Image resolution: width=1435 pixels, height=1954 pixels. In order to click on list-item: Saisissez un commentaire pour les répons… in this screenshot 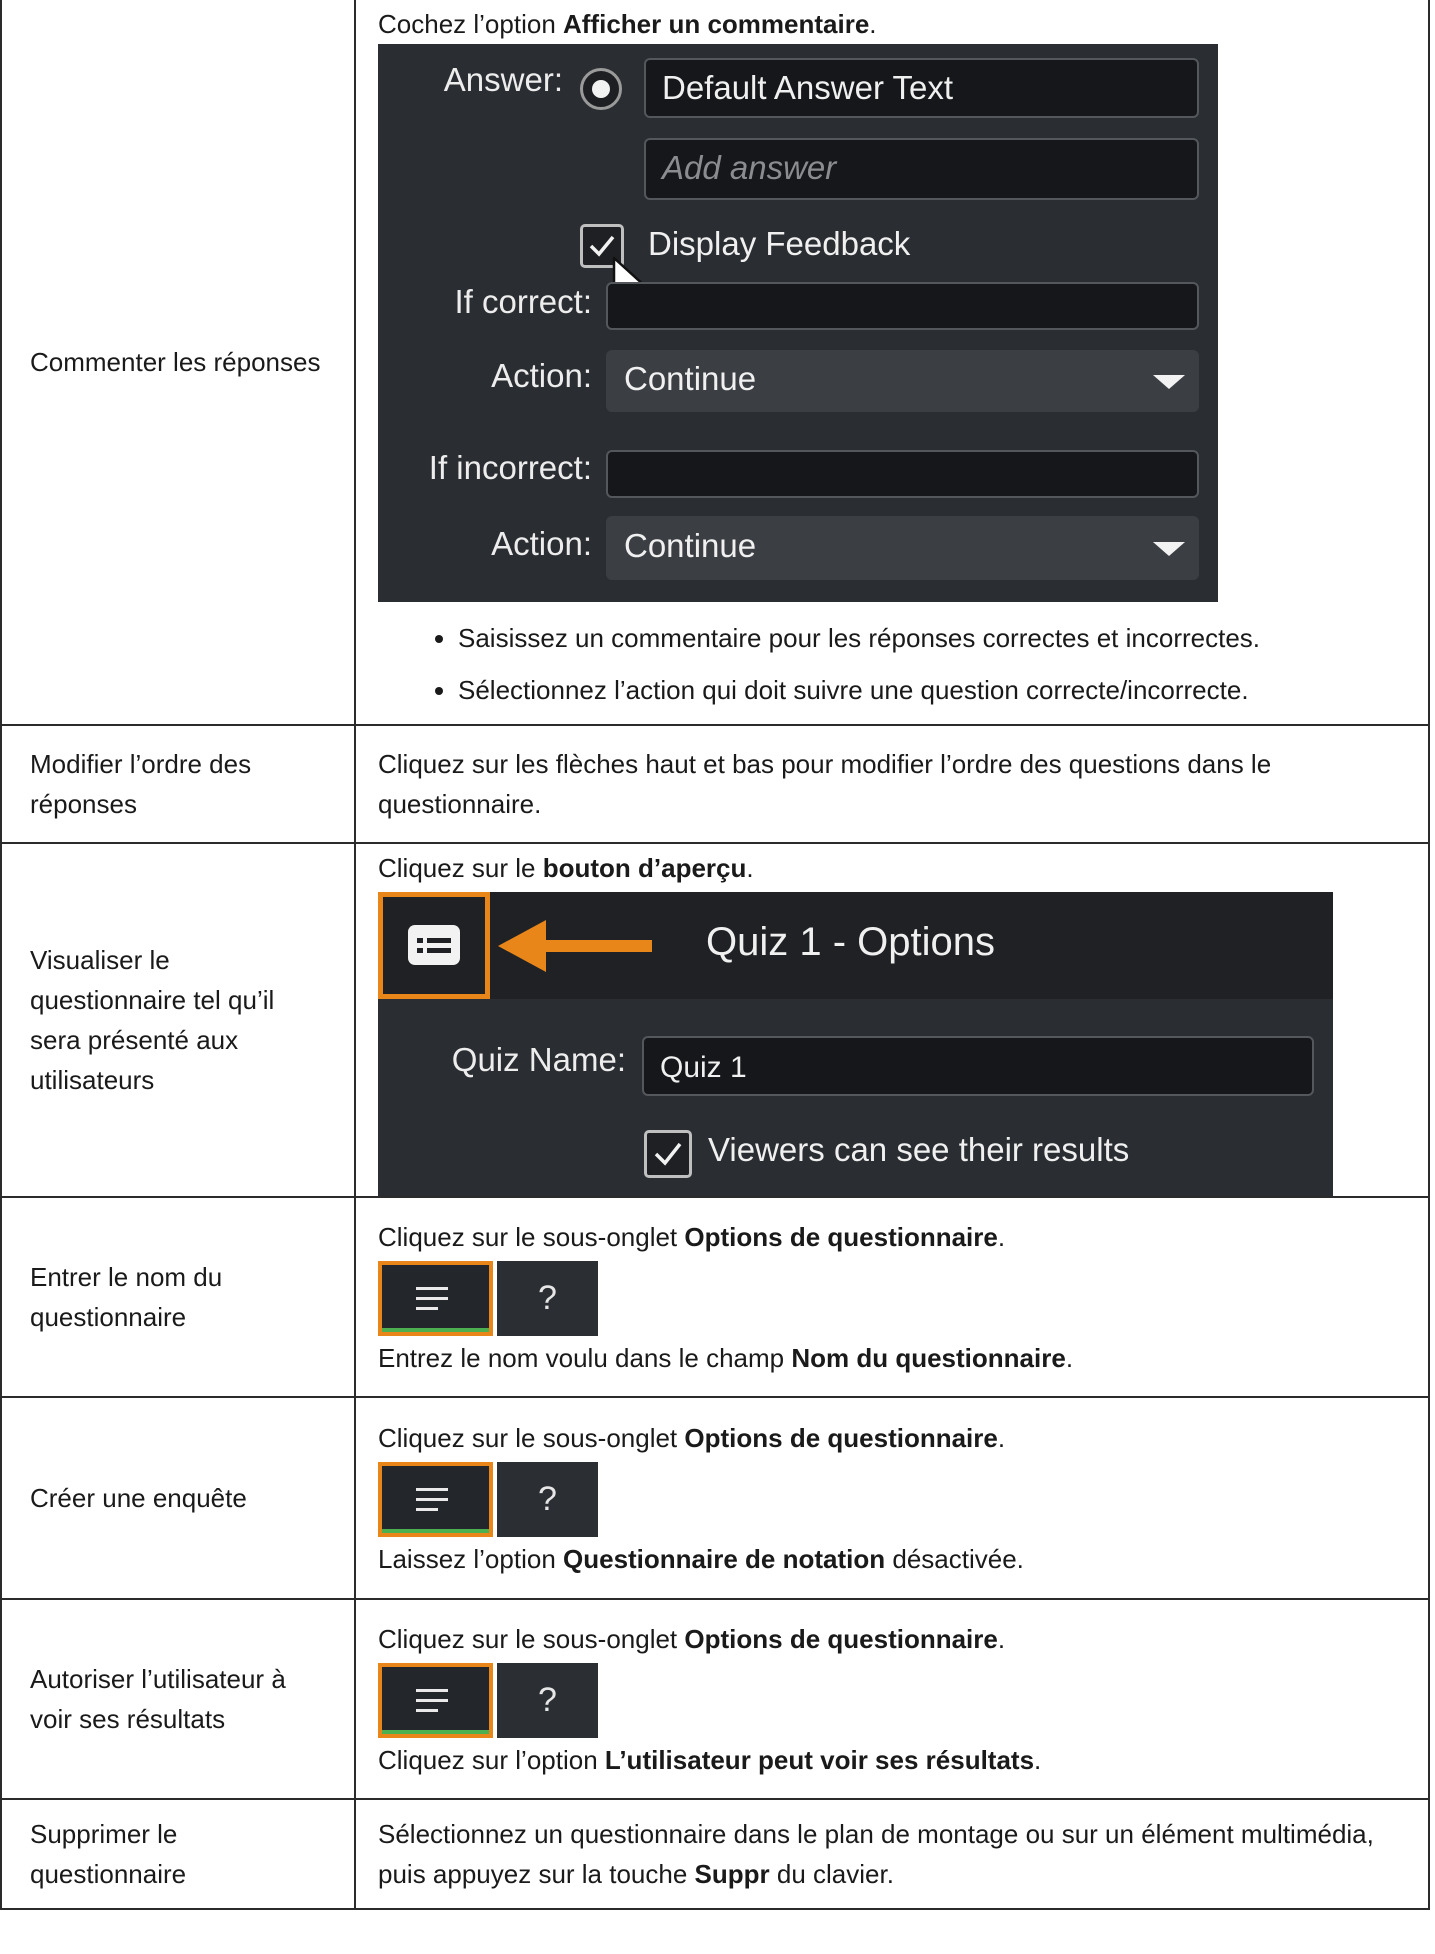, I will do `click(933, 638)`.